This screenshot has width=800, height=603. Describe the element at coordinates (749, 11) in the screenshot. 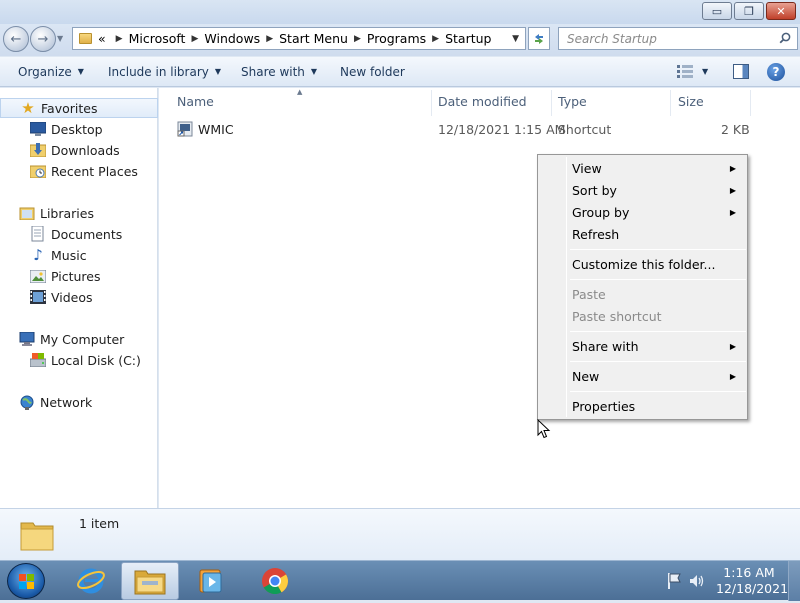

I see `maximize-button: ❐` at that location.